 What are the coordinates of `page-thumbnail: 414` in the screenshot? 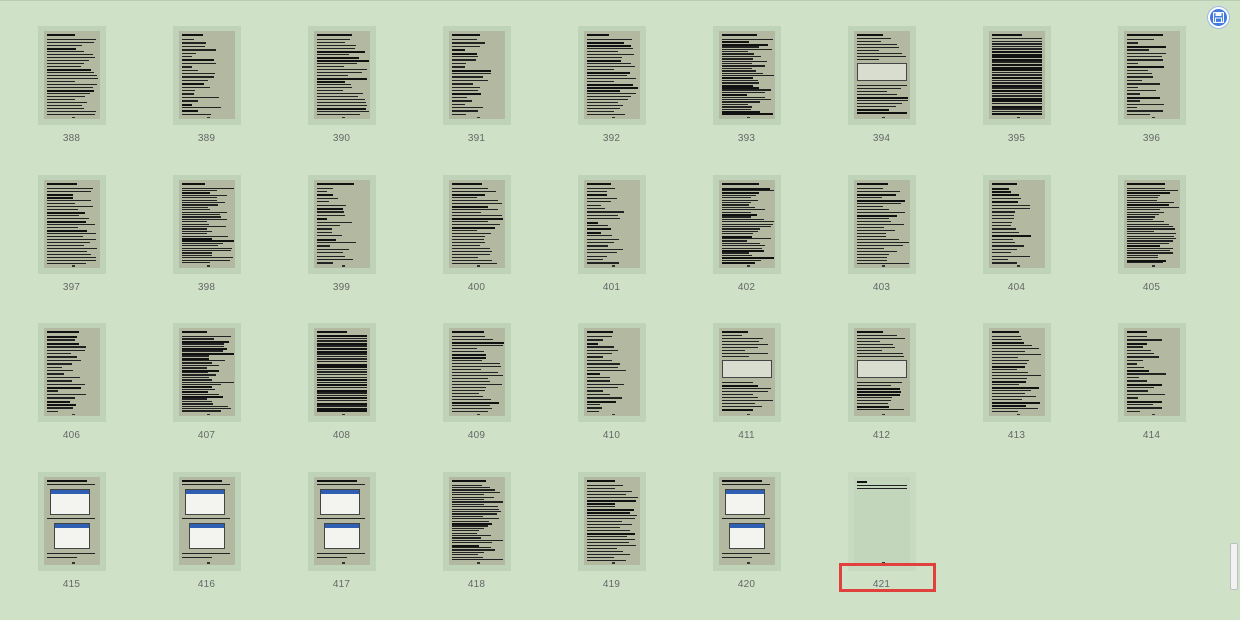 It's located at (1151, 397).